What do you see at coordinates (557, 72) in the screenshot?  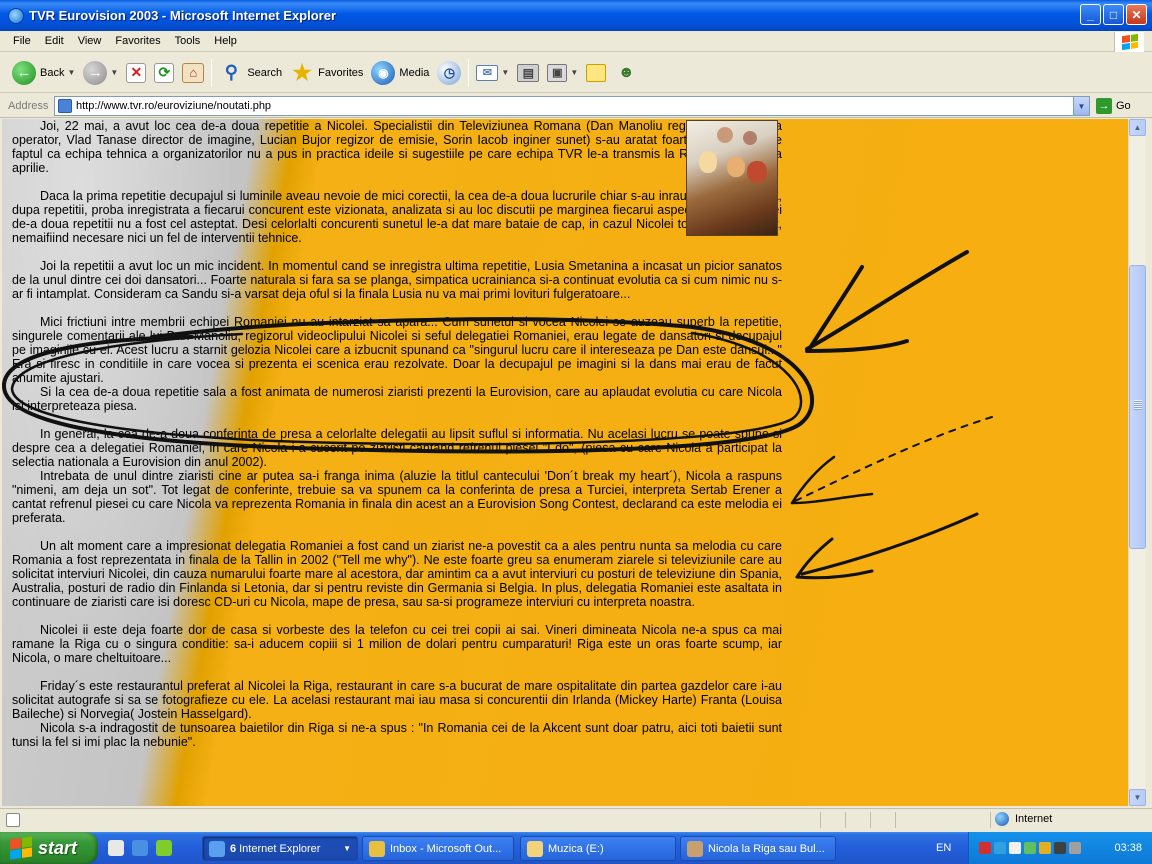 I see `edit-icon: ▣` at bounding box center [557, 72].